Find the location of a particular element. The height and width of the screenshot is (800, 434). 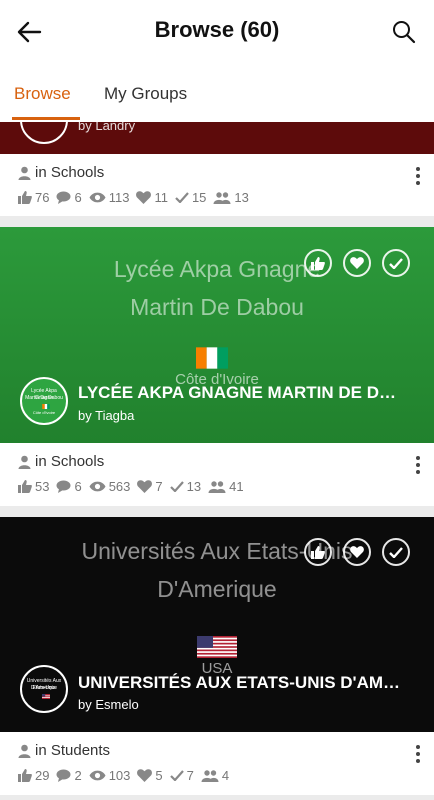

active-tab-indicator is located at coordinates (46, 118).